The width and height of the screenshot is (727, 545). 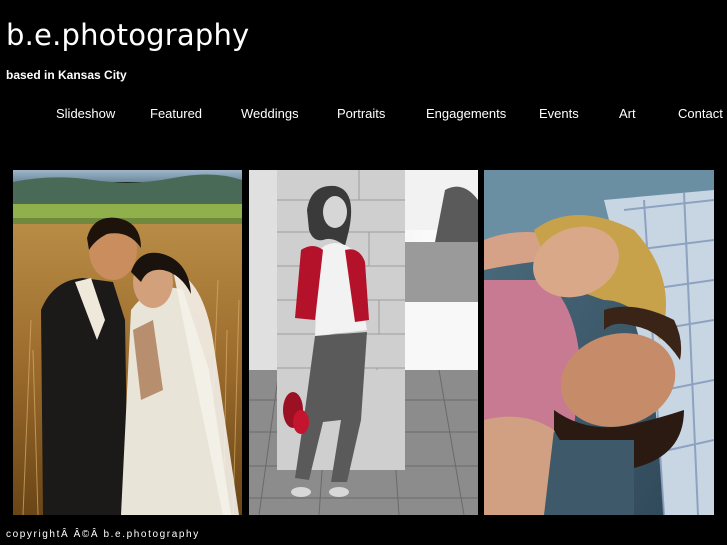 I want to click on nav-slideshow: Slideshow, so click(x=85, y=113).